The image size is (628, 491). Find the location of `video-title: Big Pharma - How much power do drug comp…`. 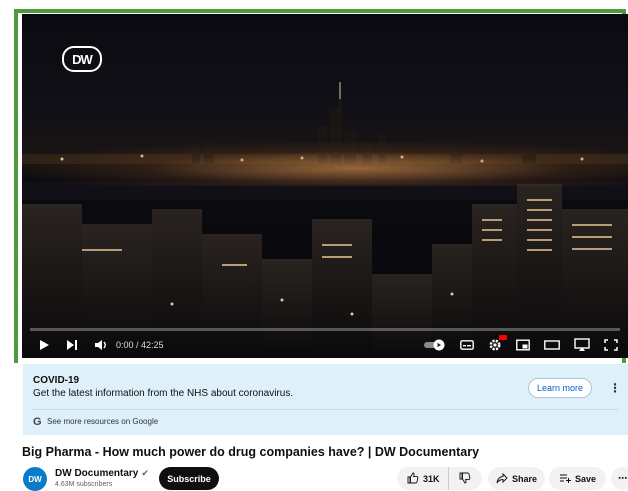

video-title: Big Pharma - How much power do drug comp… is located at coordinates (251, 452).